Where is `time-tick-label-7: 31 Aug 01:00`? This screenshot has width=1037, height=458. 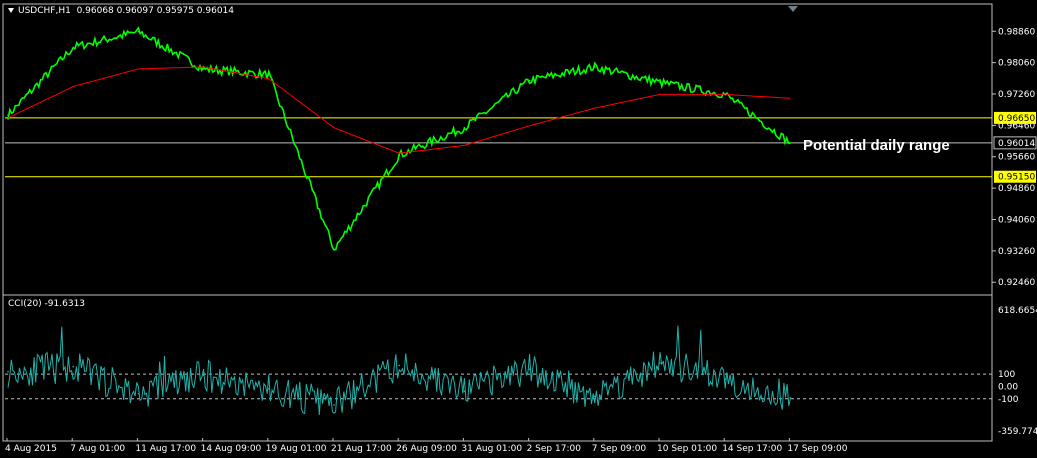 time-tick-label-7: 31 Aug 01:00 is located at coordinates (491, 449).